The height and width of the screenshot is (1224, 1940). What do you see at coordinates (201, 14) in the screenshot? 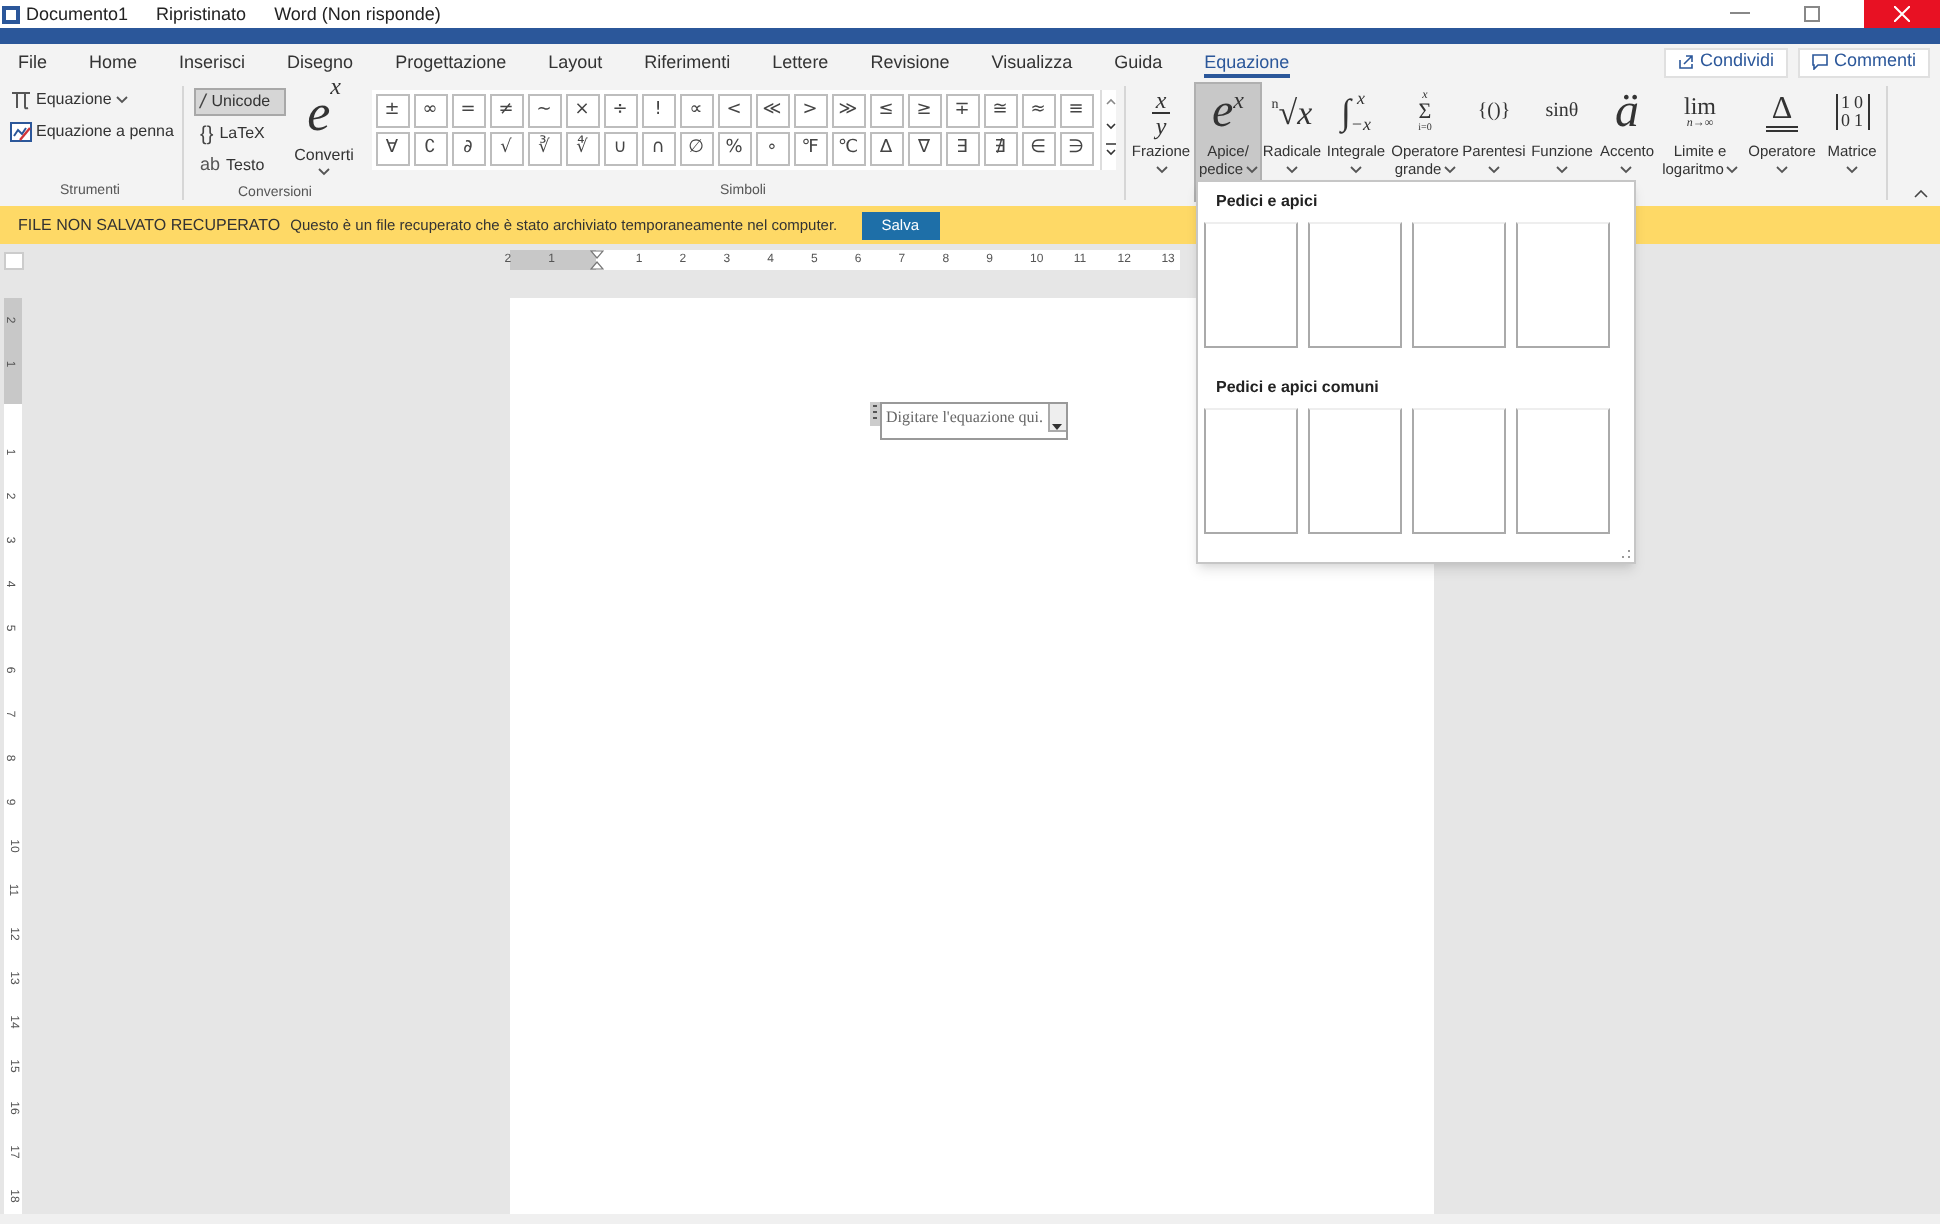
I see `window-title: Ripristinato` at bounding box center [201, 14].